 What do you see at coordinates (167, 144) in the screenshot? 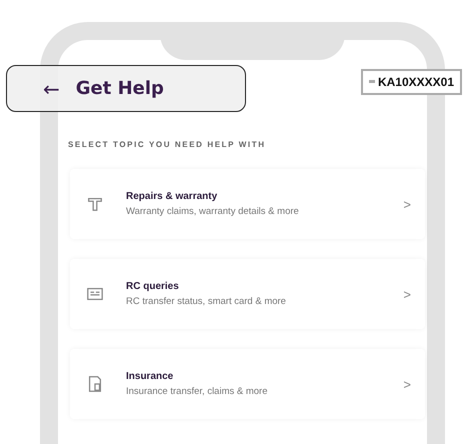
I see `section-label: SELECT TOPIC YOU NEED HELP WITH` at bounding box center [167, 144].